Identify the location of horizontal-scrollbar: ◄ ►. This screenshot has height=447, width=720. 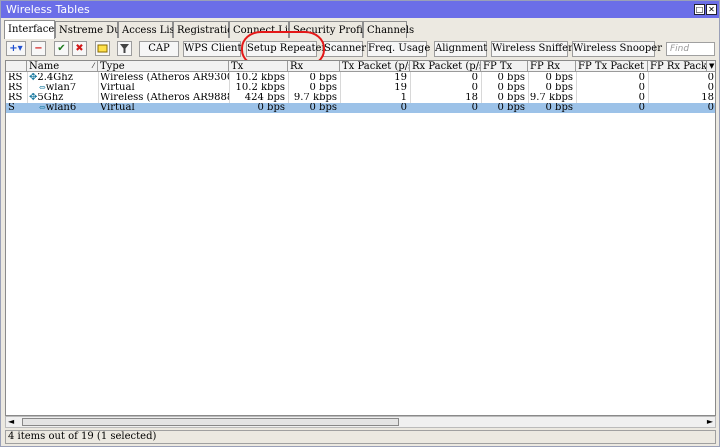
(360, 422).